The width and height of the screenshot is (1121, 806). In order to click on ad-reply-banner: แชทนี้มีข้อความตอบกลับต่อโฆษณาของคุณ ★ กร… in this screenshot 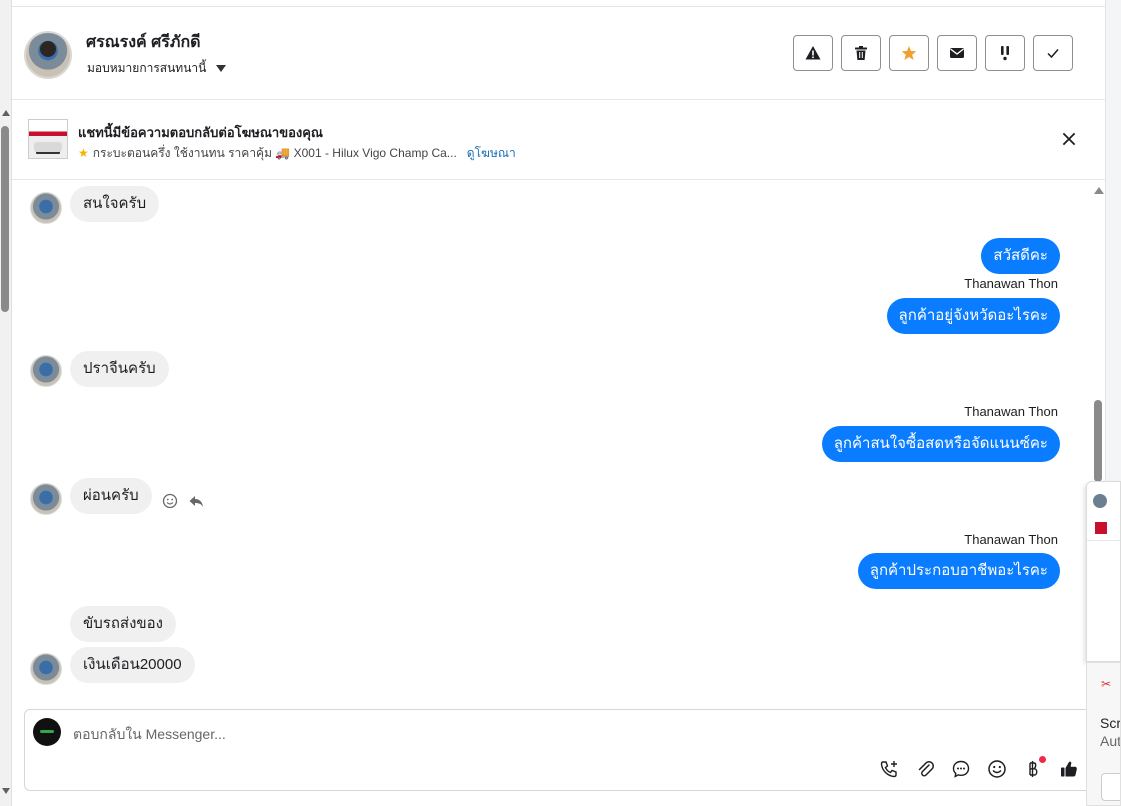, I will do `click(559, 140)`.